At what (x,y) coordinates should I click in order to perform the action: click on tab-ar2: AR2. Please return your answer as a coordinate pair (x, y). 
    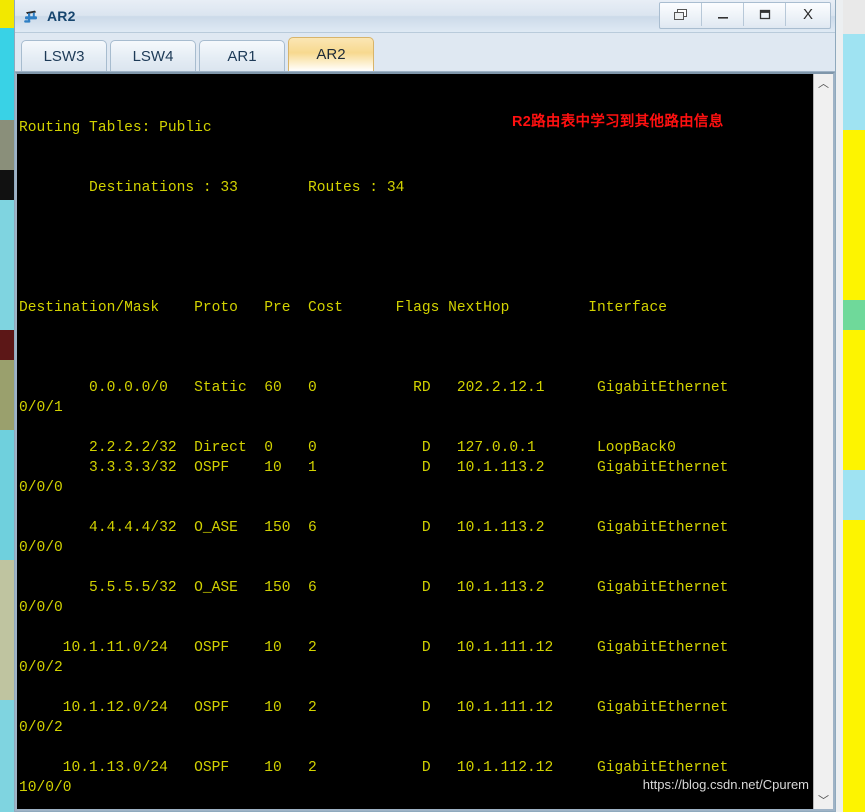
    Looking at the image, I should click on (331, 54).